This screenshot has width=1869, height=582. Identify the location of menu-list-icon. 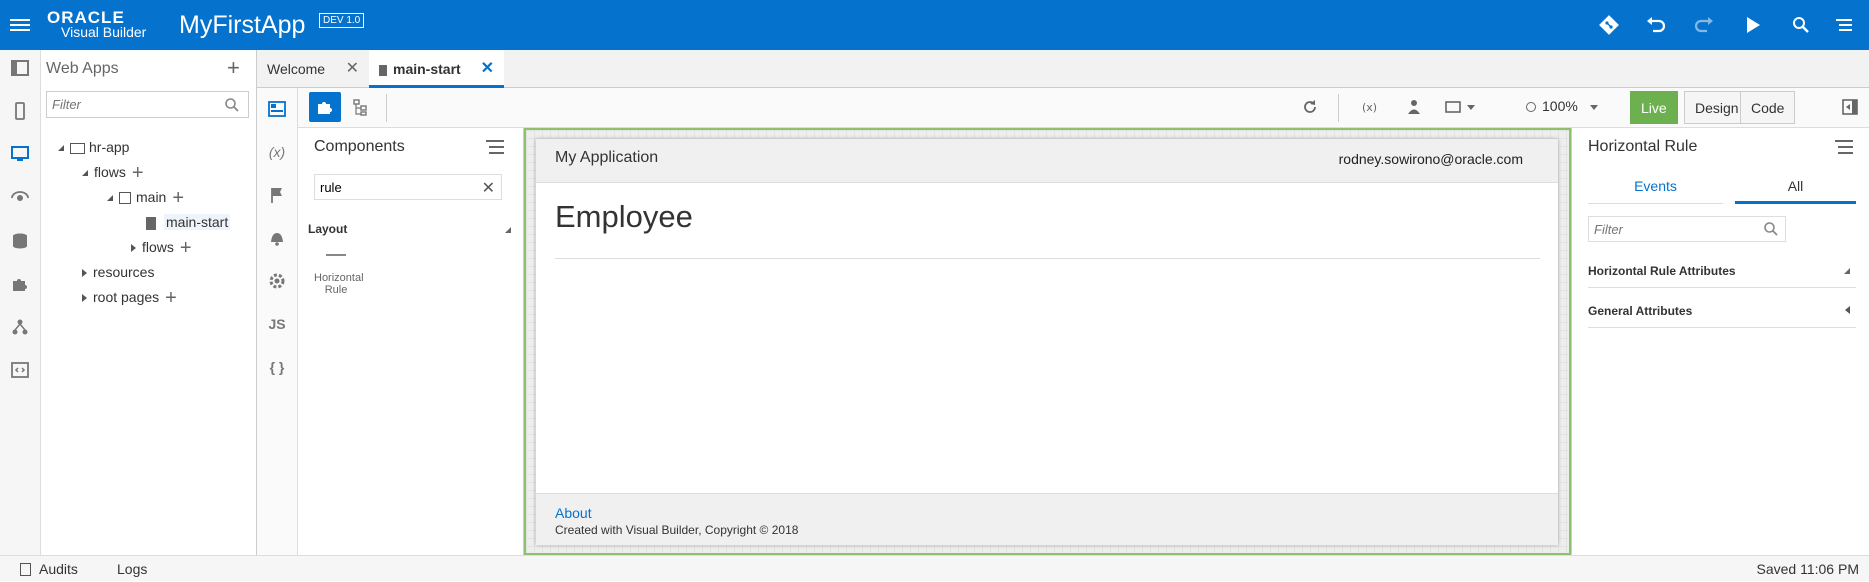
(1844, 25).